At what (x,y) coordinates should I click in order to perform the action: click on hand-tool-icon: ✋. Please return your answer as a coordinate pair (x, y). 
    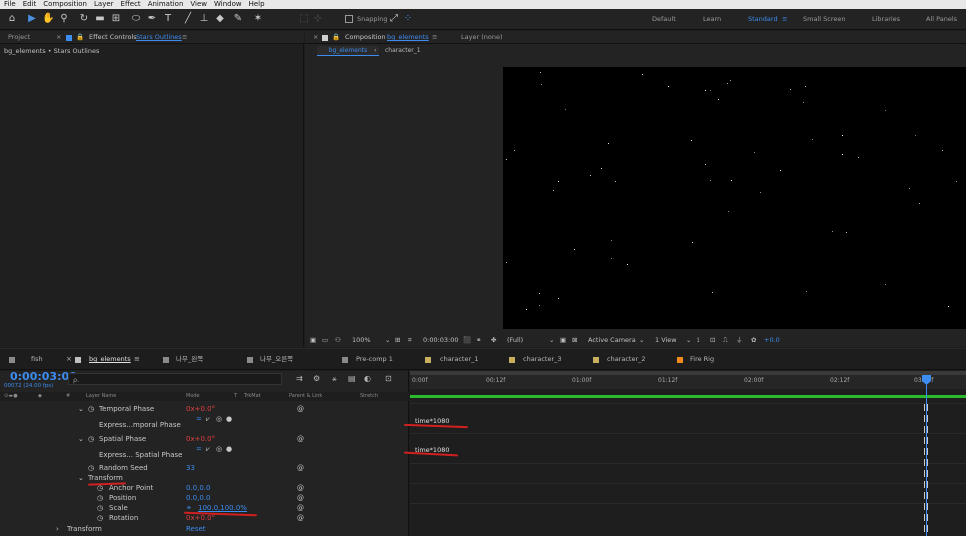
    Looking at the image, I should click on (48, 19).